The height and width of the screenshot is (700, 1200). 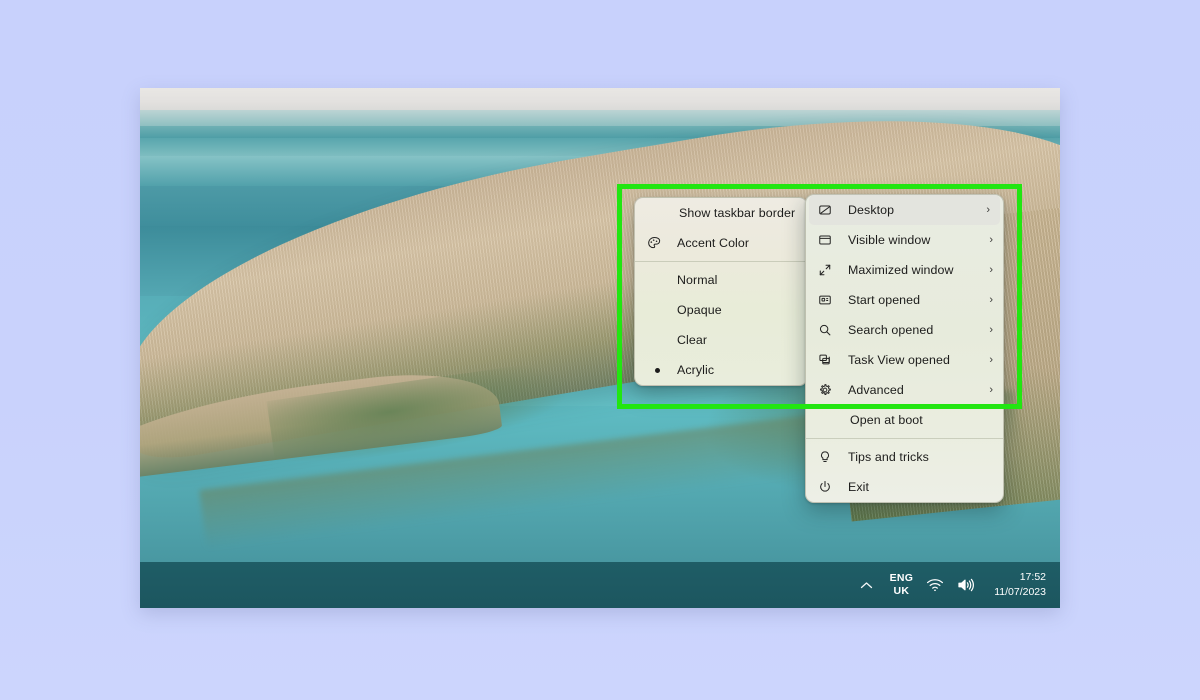 I want to click on search-icon, so click(x=828, y=330).